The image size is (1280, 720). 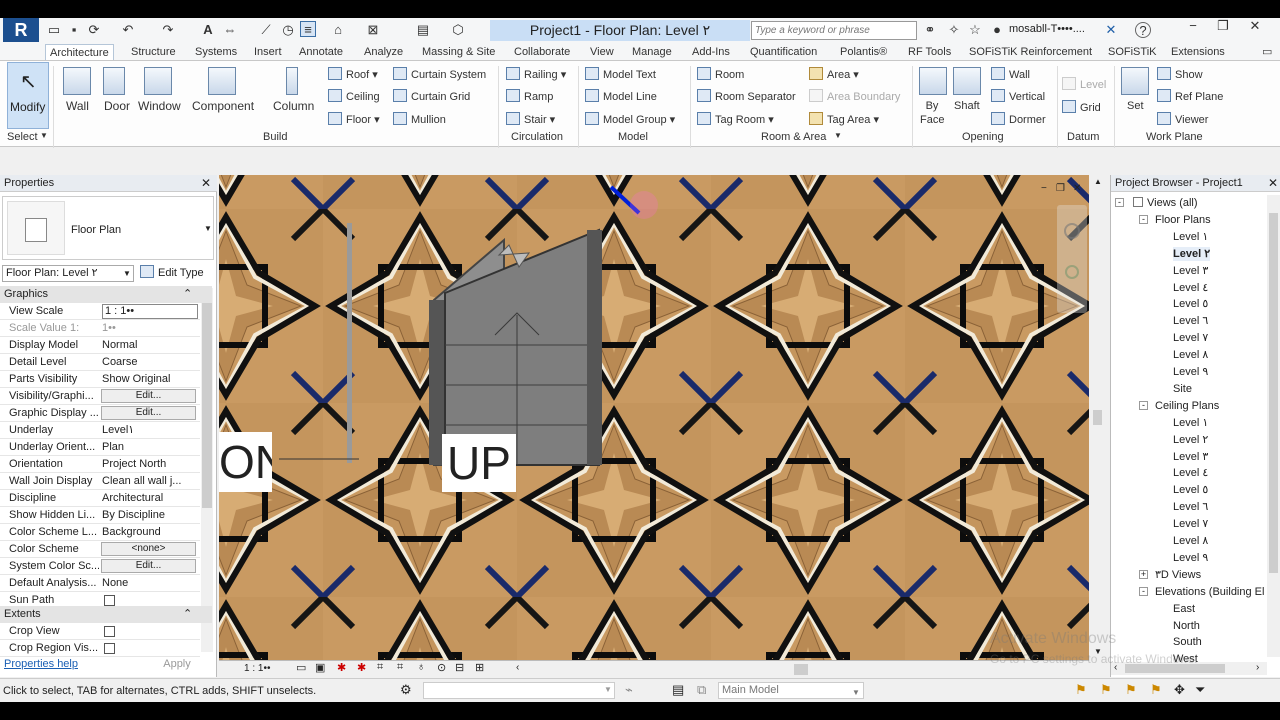 I want to click on dormer-button: Dormer, so click(x=1018, y=119).